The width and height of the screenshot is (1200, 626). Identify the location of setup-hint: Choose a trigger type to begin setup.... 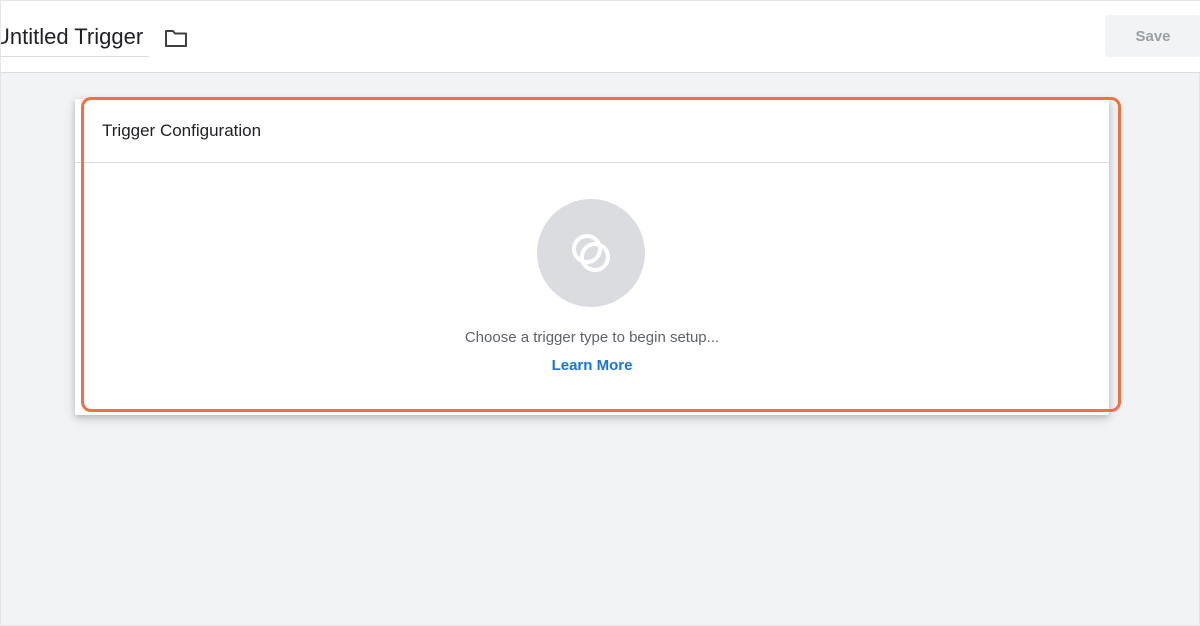
(592, 337).